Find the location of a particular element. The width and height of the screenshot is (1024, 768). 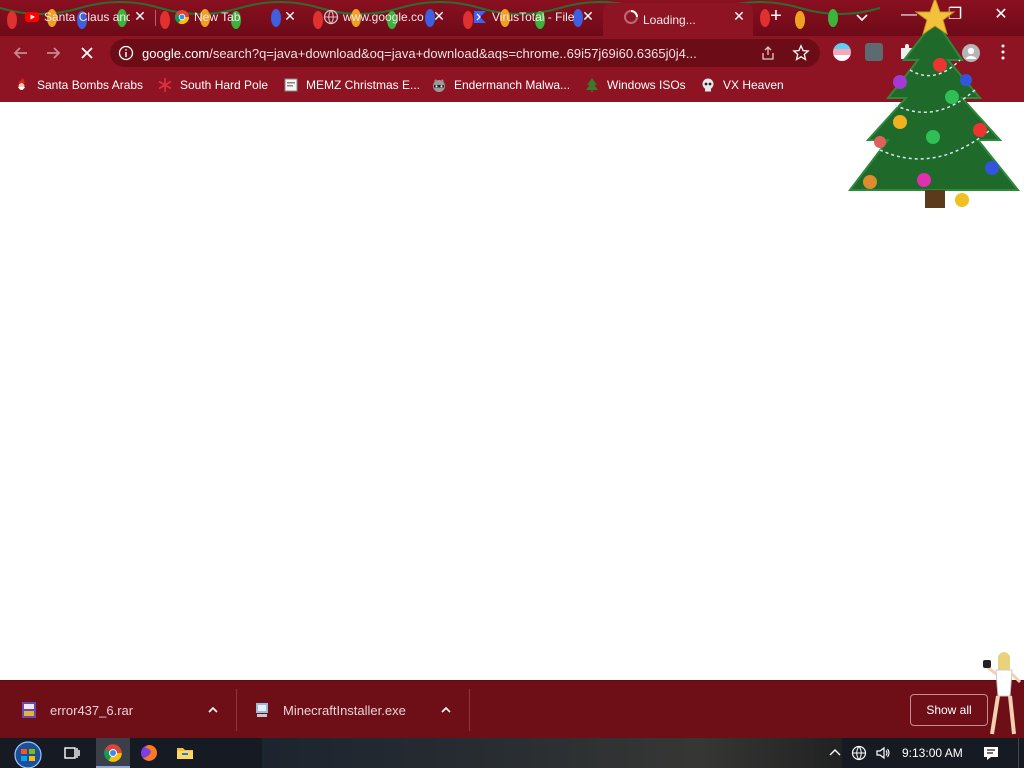

tab-santa-claus: Santa Claus and ✕ is located at coordinates (79, 17).